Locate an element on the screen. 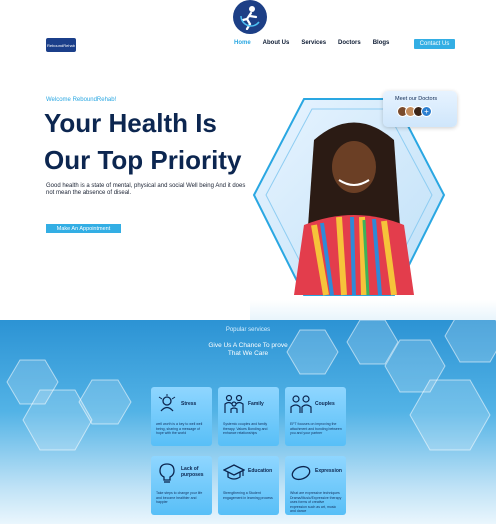 The image size is (496, 524). runner-icon is located at coordinates (250, 18).